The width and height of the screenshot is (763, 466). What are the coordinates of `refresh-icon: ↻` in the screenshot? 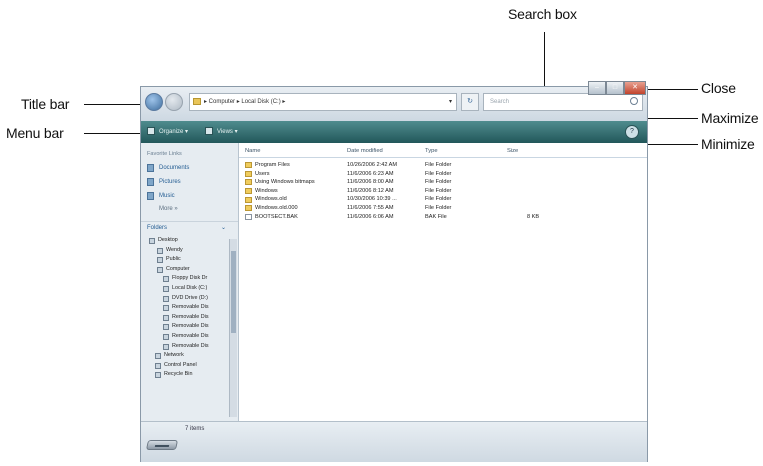 It's located at (470, 101).